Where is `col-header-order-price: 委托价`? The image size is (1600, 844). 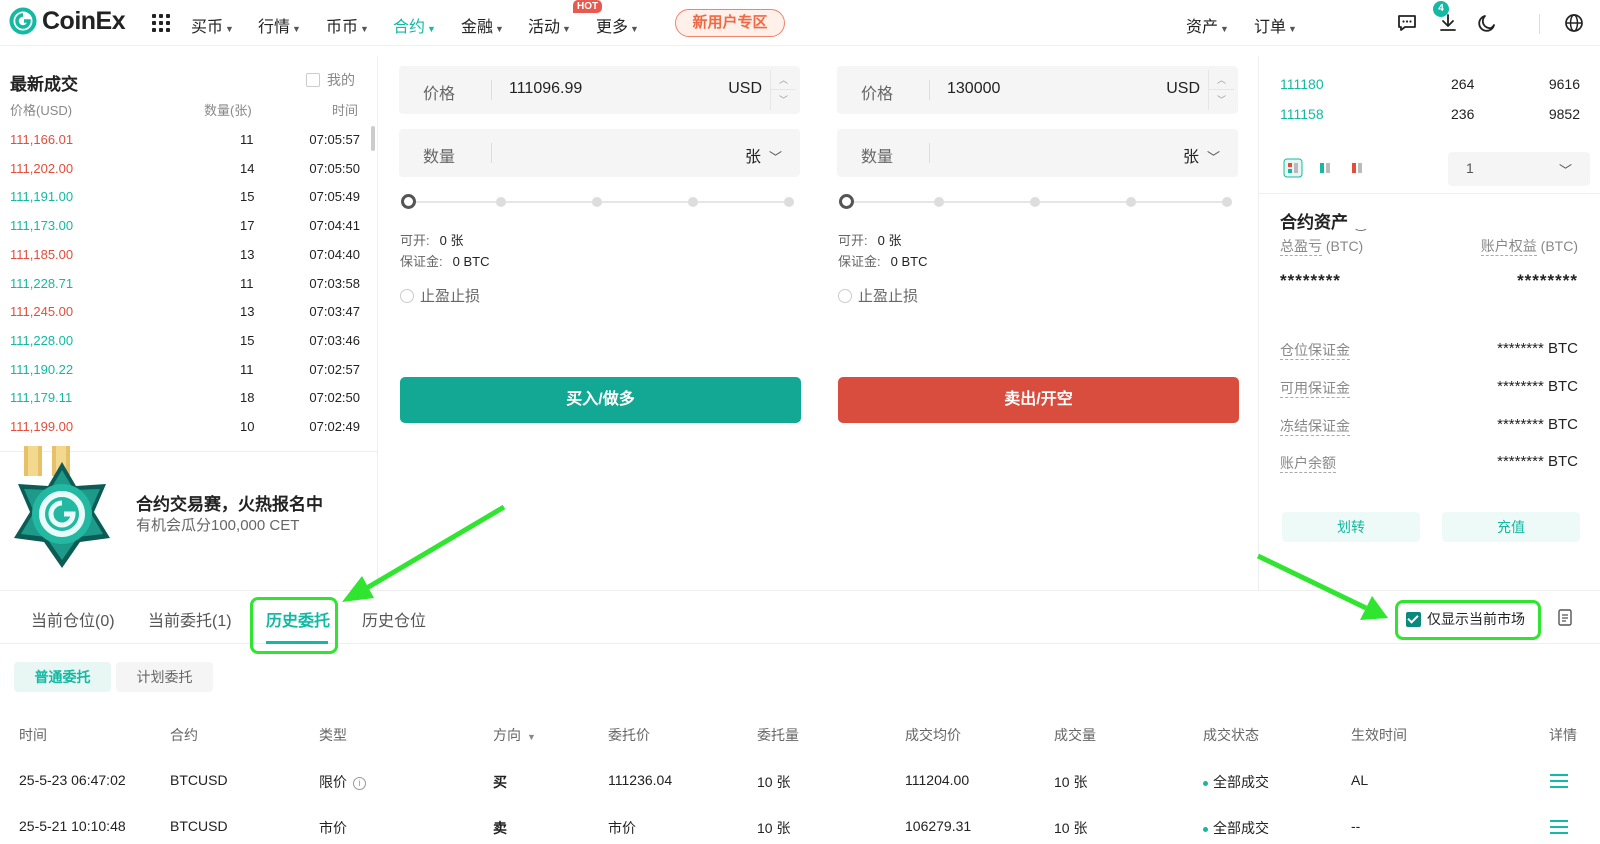 col-header-order-price: 委托价 is located at coordinates (629, 735).